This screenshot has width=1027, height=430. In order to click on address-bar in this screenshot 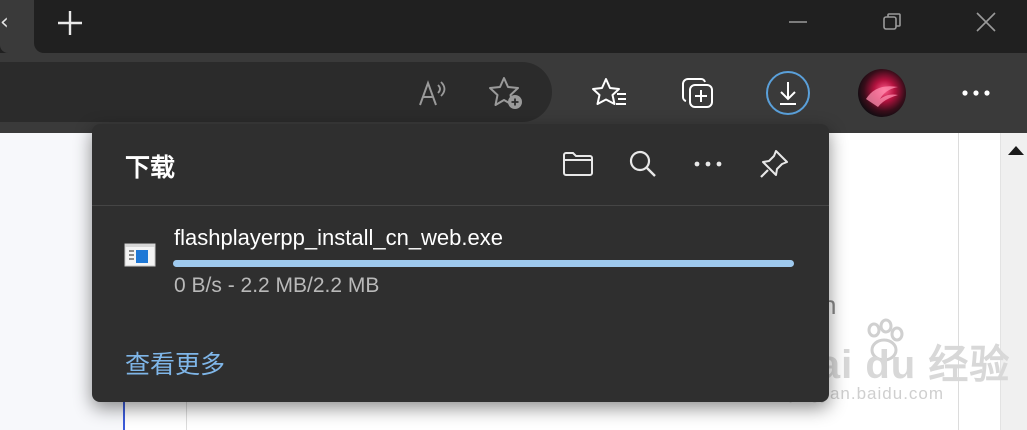, I will do `click(276, 92)`.